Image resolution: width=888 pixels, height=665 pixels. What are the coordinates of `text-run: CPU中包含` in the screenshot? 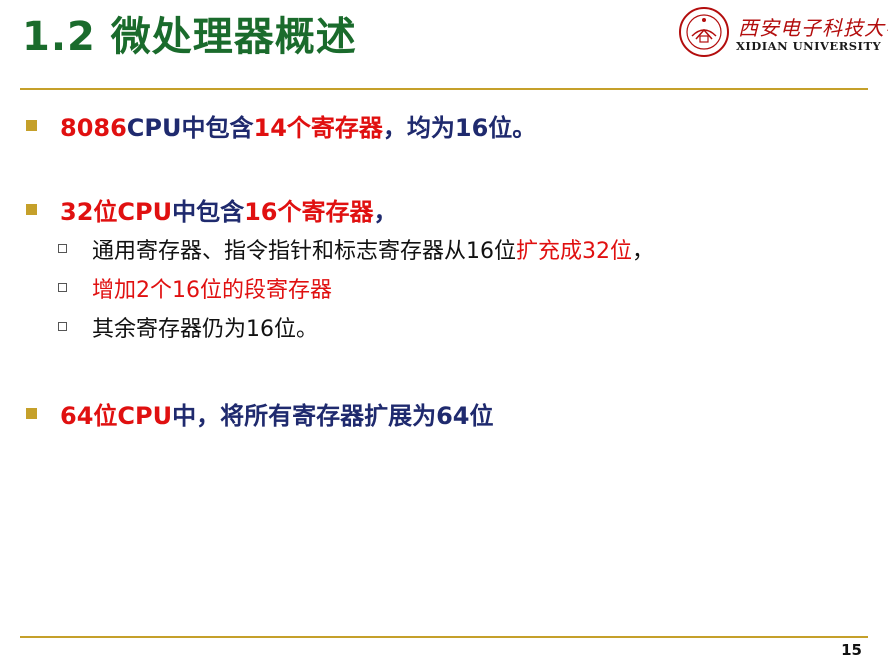 It's located at (190, 128).